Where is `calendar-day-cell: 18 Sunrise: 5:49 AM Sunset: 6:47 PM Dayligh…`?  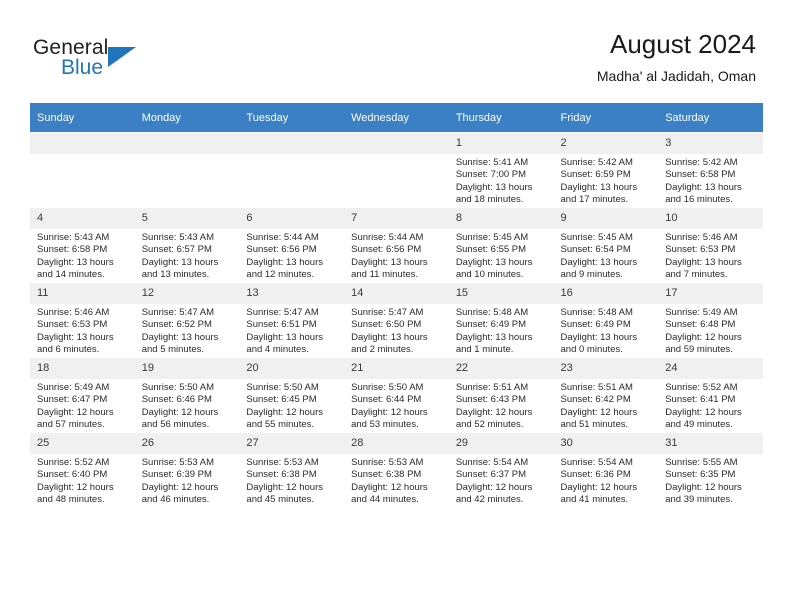
calendar-day-cell: 18 Sunrise: 5:49 AM Sunset: 6:47 PM Dayligh… is located at coordinates (82, 395).